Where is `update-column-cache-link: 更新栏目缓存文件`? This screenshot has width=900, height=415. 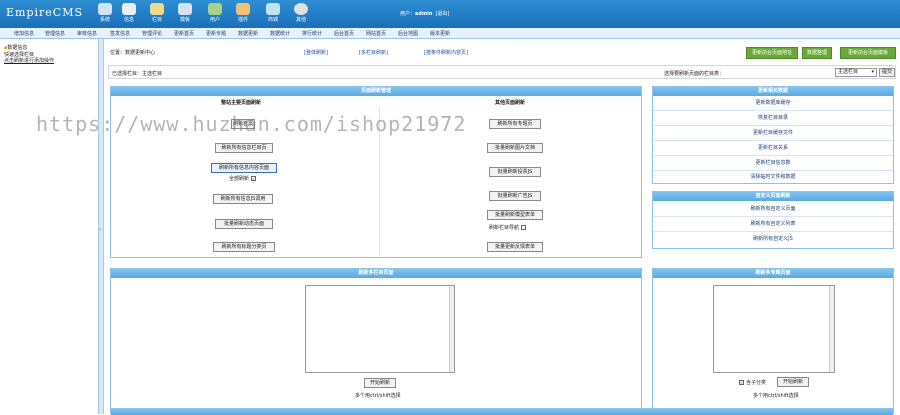 update-column-cache-link: 更新栏目缓存文件 is located at coordinates (773, 133).